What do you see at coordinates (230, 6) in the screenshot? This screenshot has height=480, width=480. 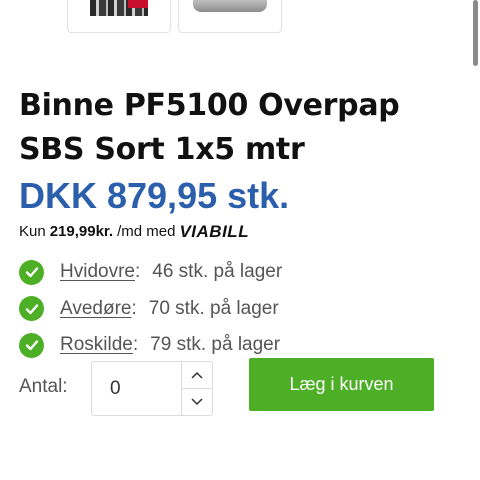 I see `tool-image` at bounding box center [230, 6].